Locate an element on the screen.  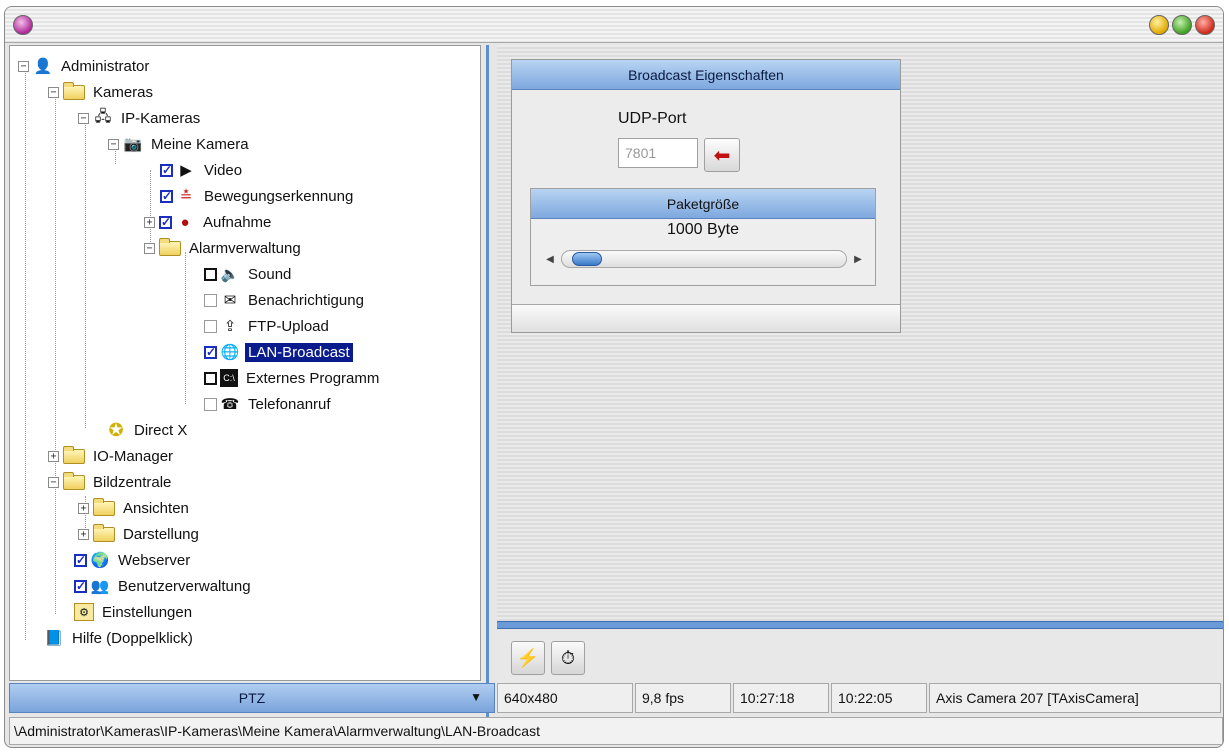
ptz-dropdown: PTZ ▼ is located at coordinates (252, 698).